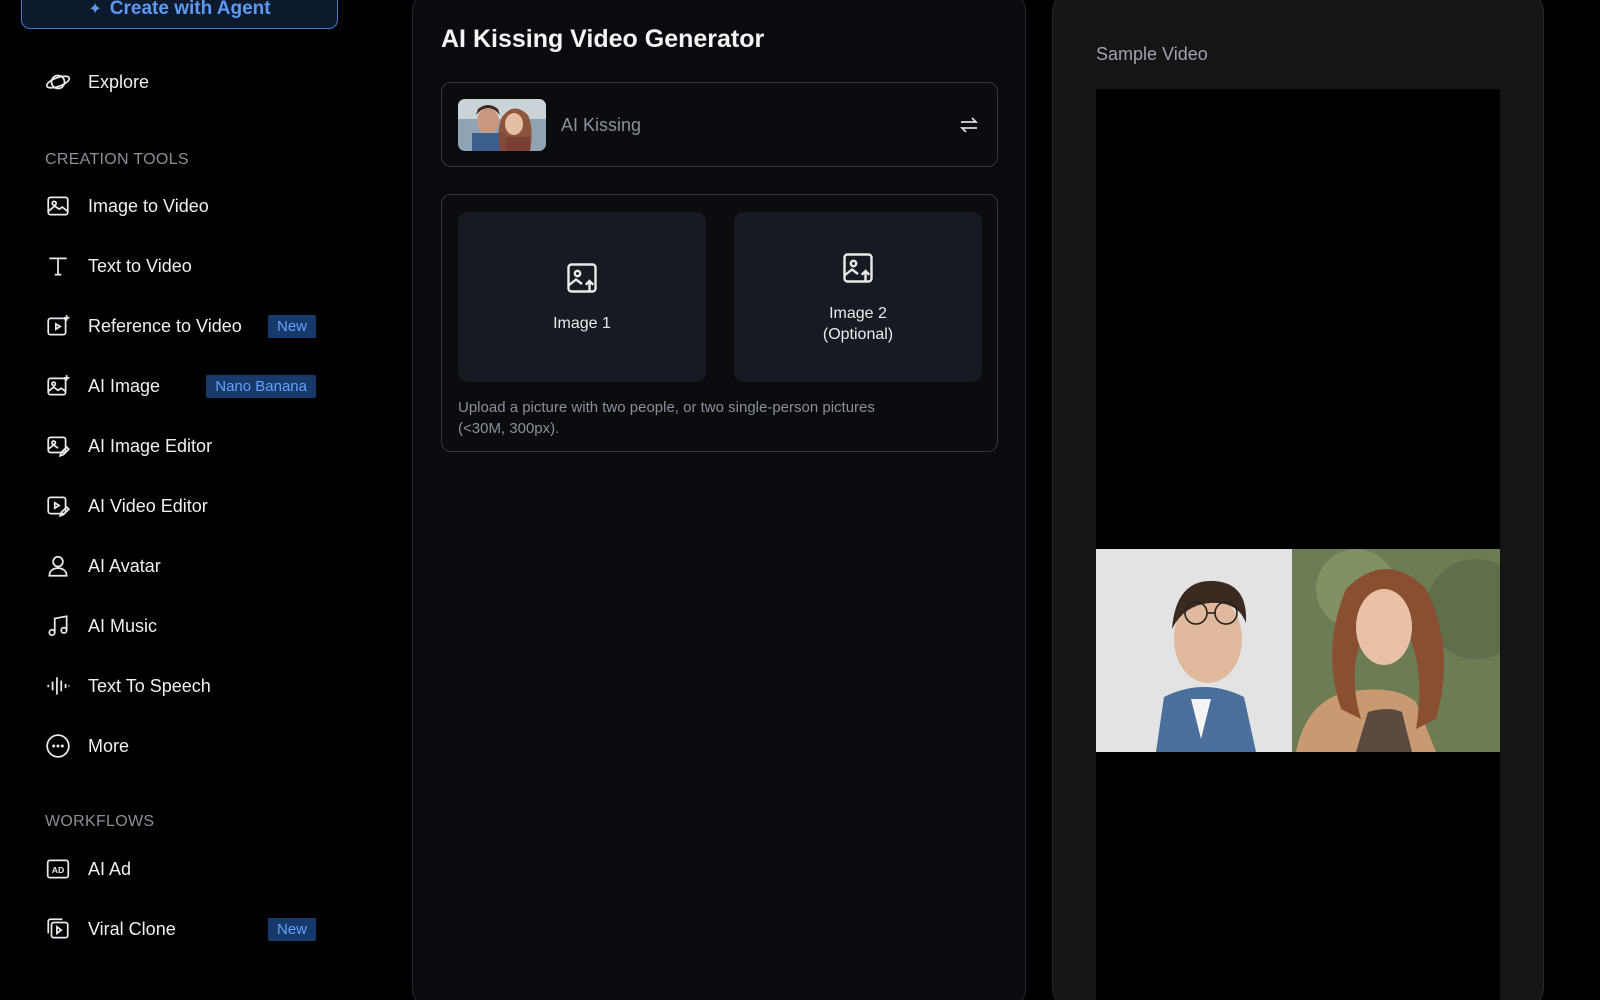 This screenshot has width=1600, height=1000. I want to click on sidebar-item-ai-music: AI Music, so click(100, 626).